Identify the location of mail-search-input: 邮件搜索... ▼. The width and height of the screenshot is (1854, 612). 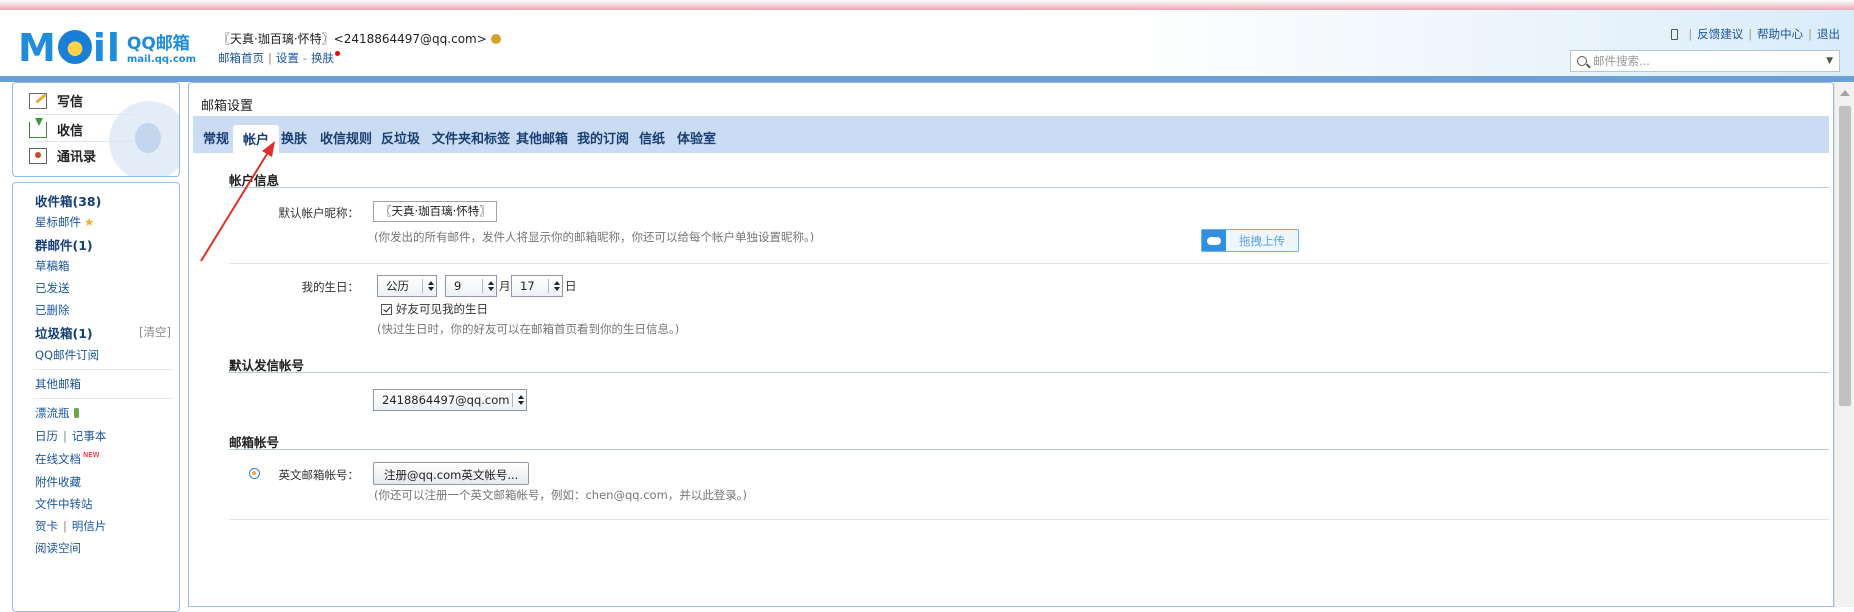
(1705, 61).